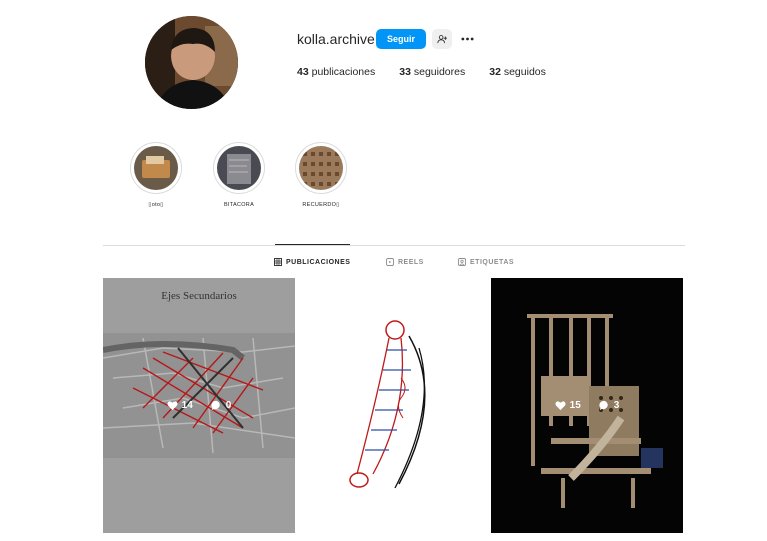  I want to click on more-options-button, so click(467, 39).